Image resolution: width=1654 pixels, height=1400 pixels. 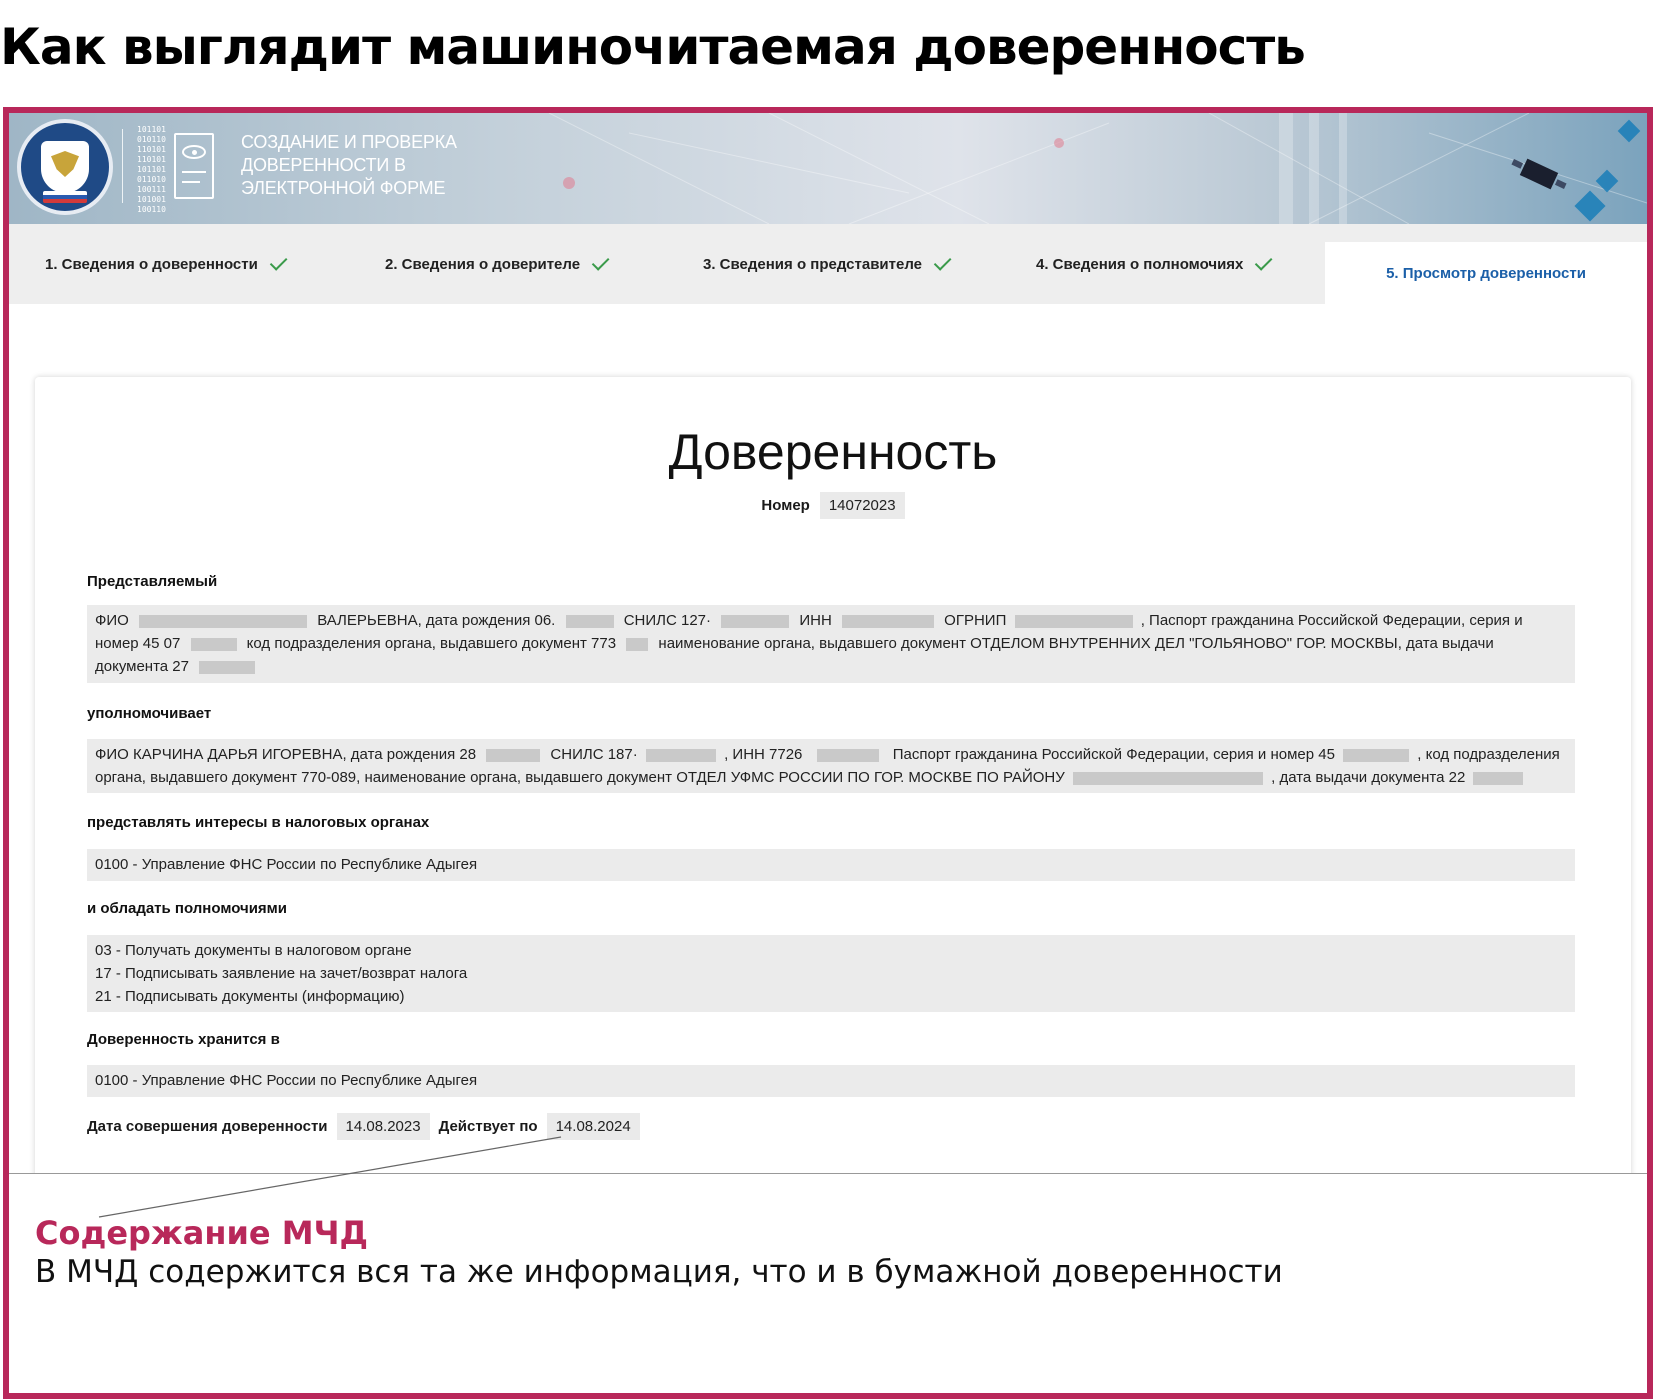 What do you see at coordinates (330, 1177) in the screenshot?
I see `callout-pointer-line` at bounding box center [330, 1177].